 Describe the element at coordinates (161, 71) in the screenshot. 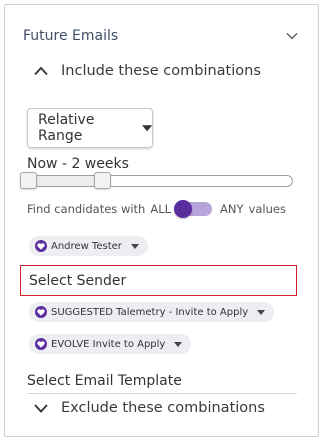

I see `include-combinations-label: Include these combinations` at that location.